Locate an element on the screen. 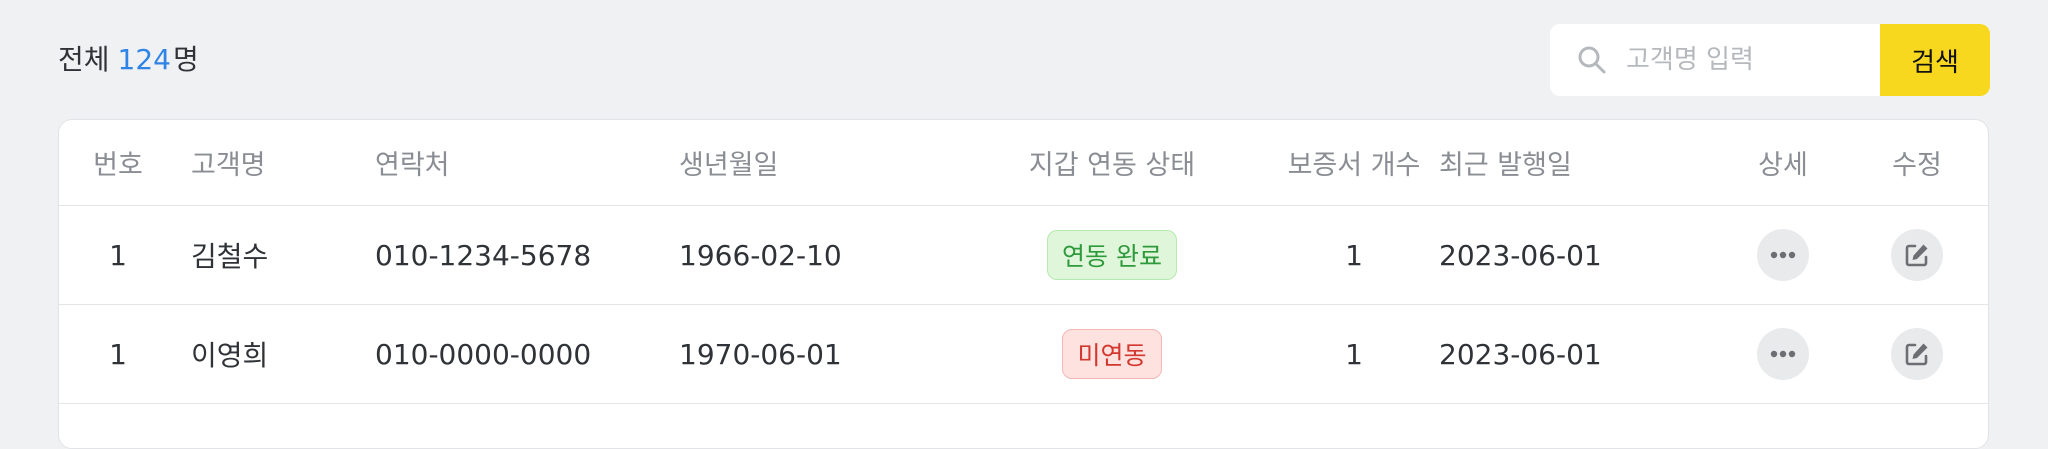  header-edit: 수정 is located at coordinates (1917, 165).